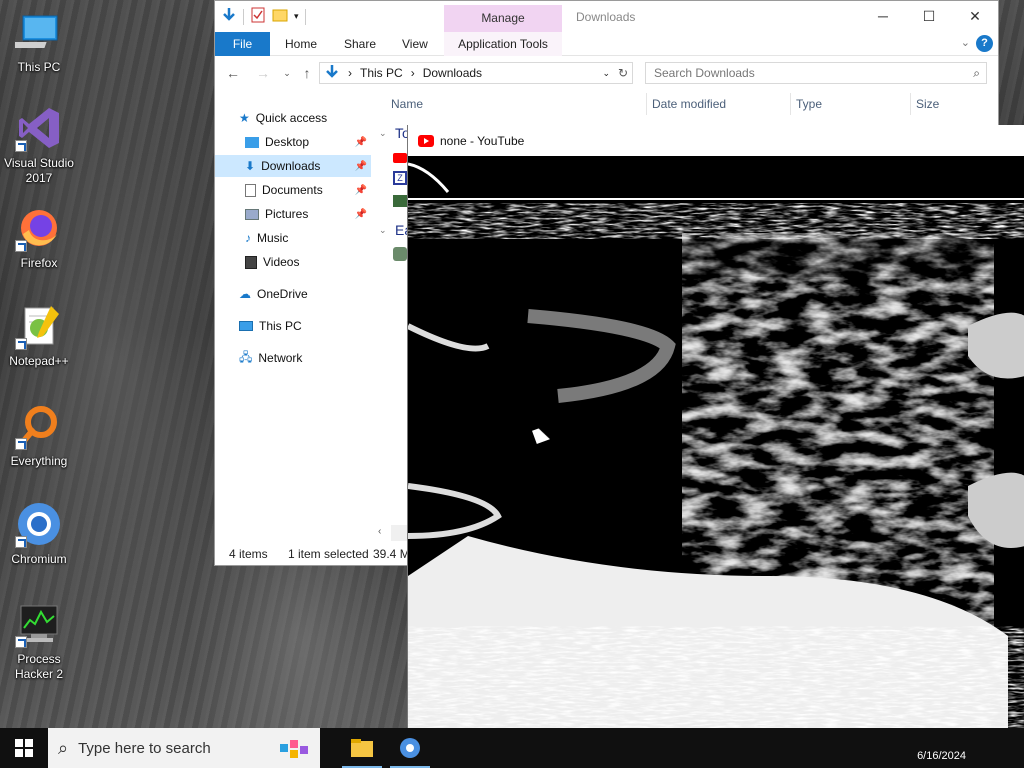 This screenshot has width=1024, height=768. Describe the element at coordinates (39, 335) in the screenshot. I see `desktop-icon-notepadpp: Notepad++` at that location.